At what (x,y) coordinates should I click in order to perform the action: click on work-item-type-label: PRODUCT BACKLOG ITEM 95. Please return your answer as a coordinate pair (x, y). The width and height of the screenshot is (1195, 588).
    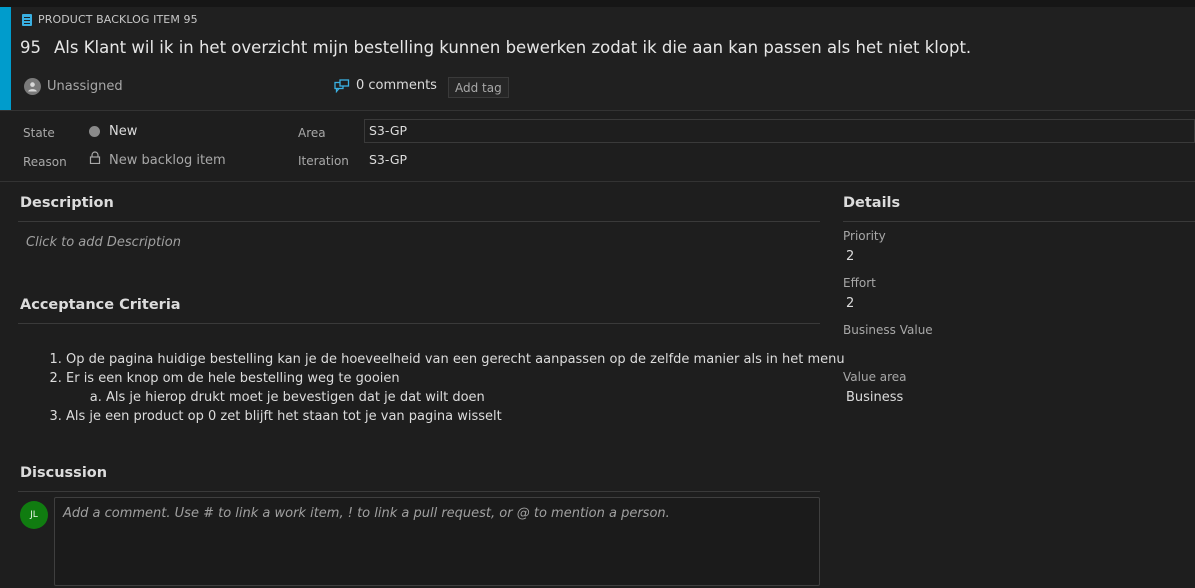
    Looking at the image, I should click on (118, 19).